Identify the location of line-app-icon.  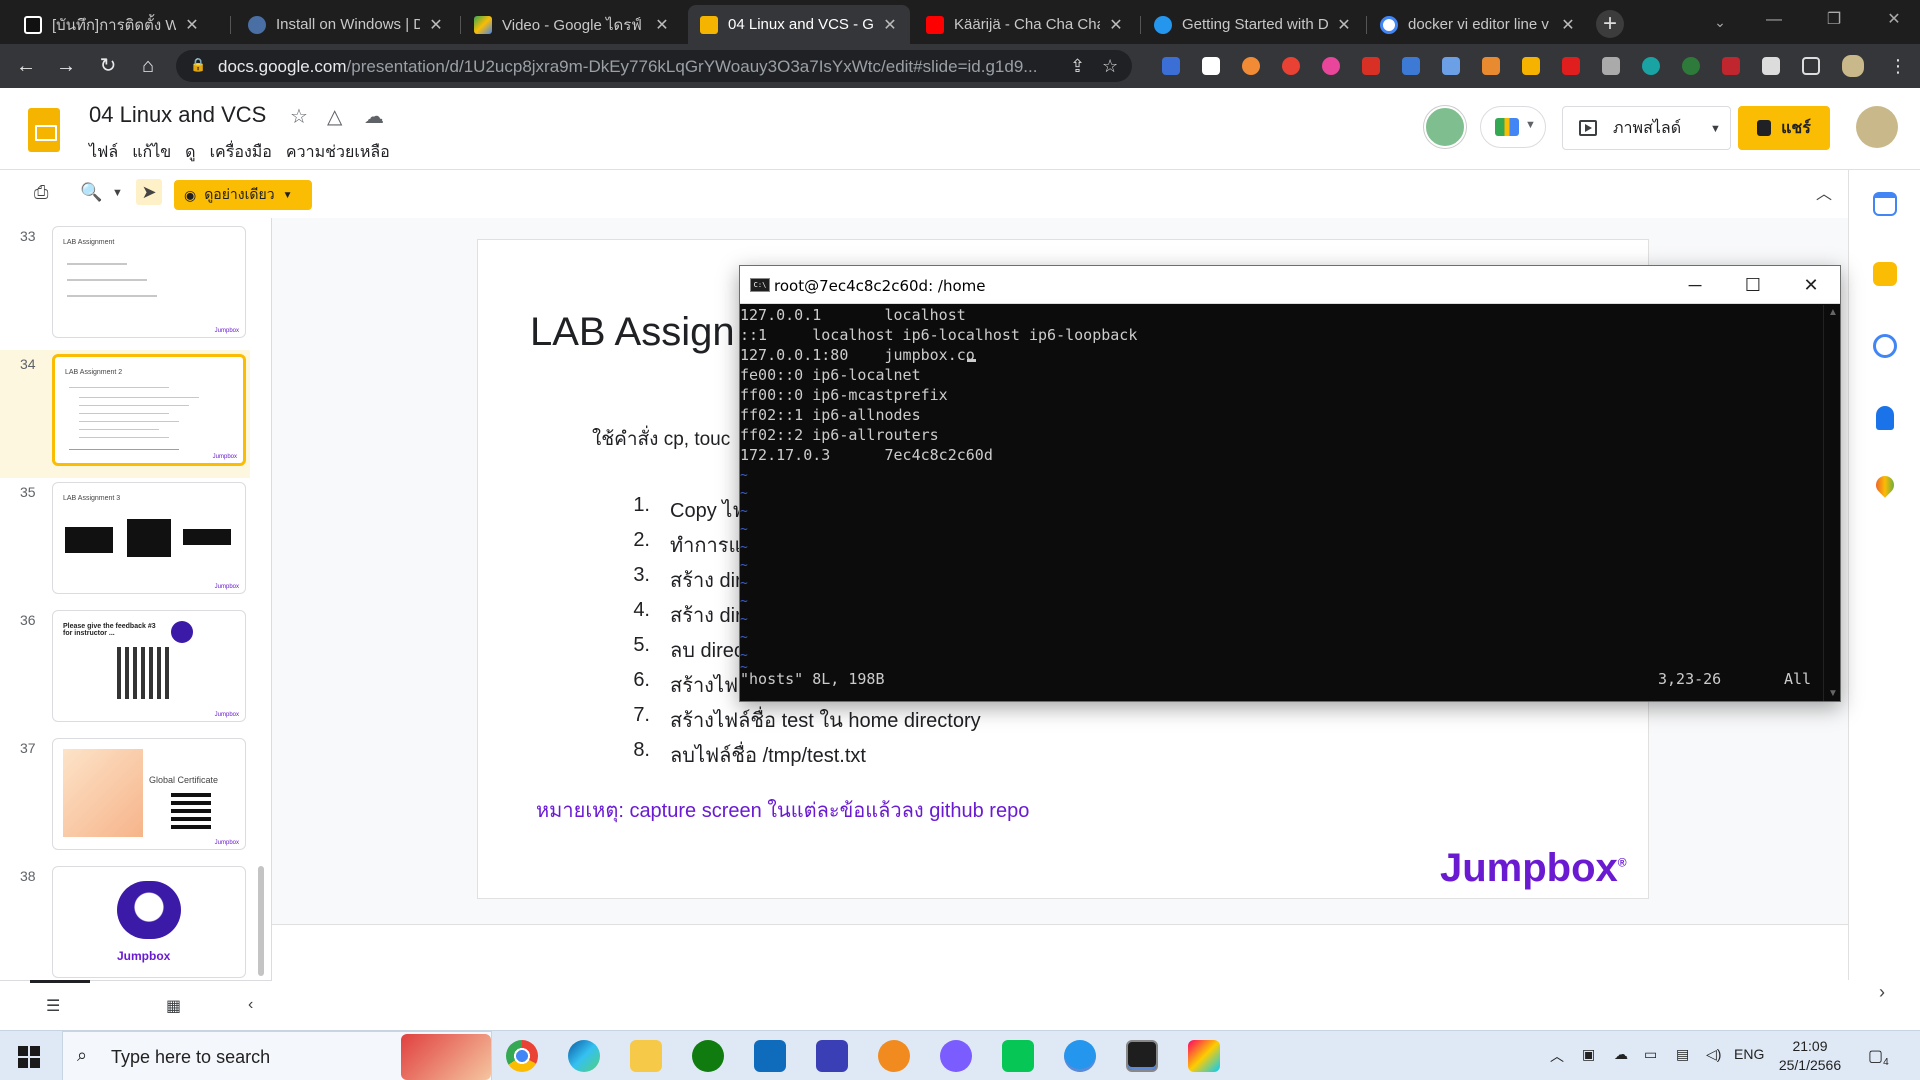
(1018, 1056).